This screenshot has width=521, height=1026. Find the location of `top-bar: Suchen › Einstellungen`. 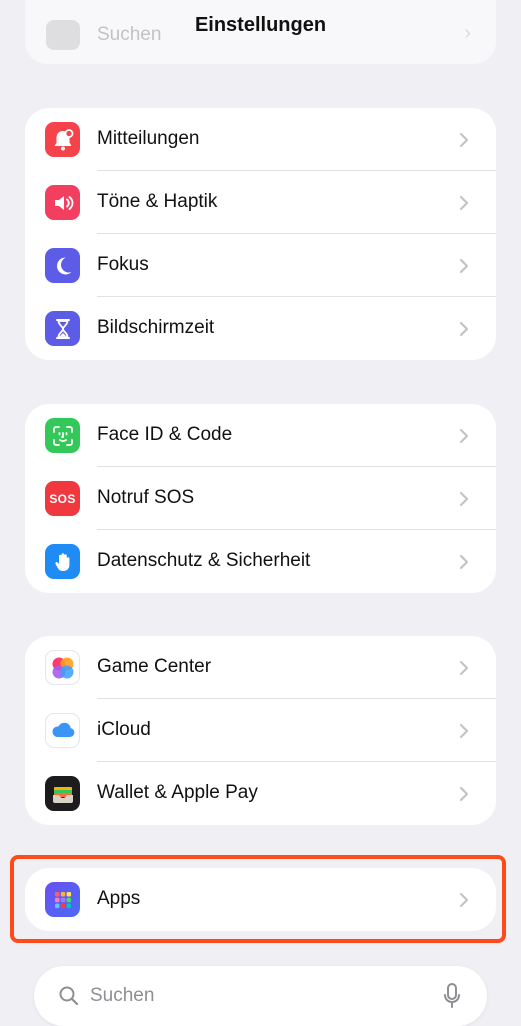

top-bar: Suchen › Einstellungen is located at coordinates (260, 33).